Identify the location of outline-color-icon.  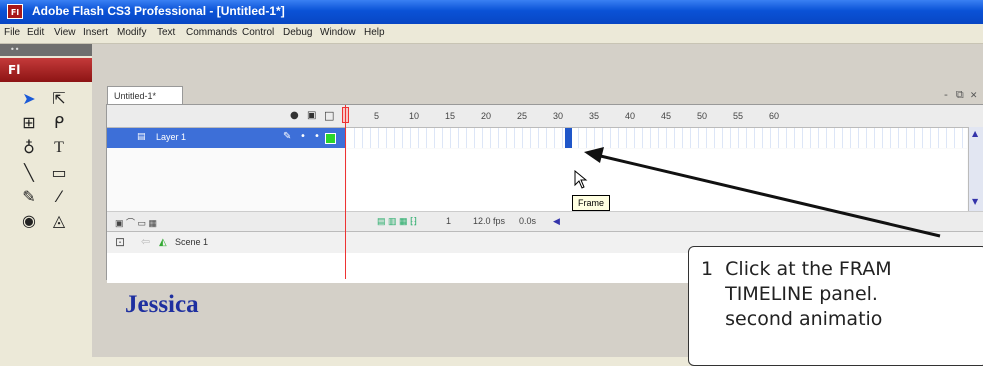
(330, 138).